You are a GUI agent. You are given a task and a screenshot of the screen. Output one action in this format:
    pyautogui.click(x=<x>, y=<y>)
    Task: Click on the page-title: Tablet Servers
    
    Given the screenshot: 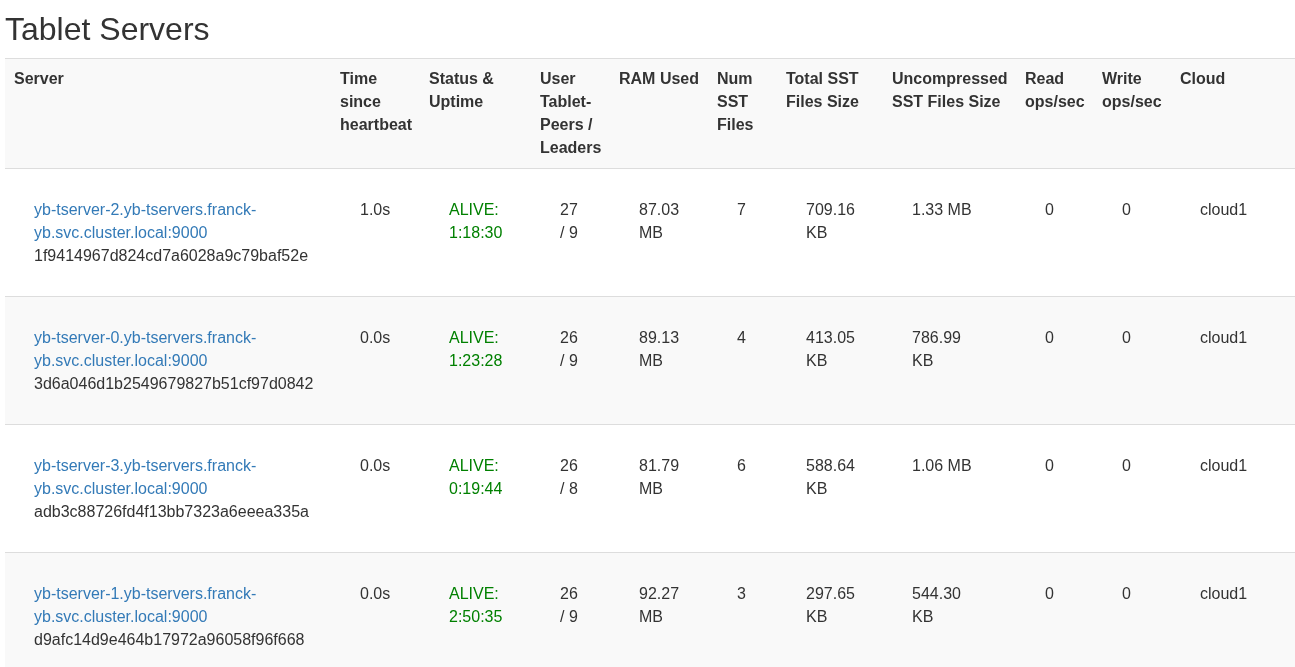 What is the action you would take?
    pyautogui.click(x=108, y=29)
    